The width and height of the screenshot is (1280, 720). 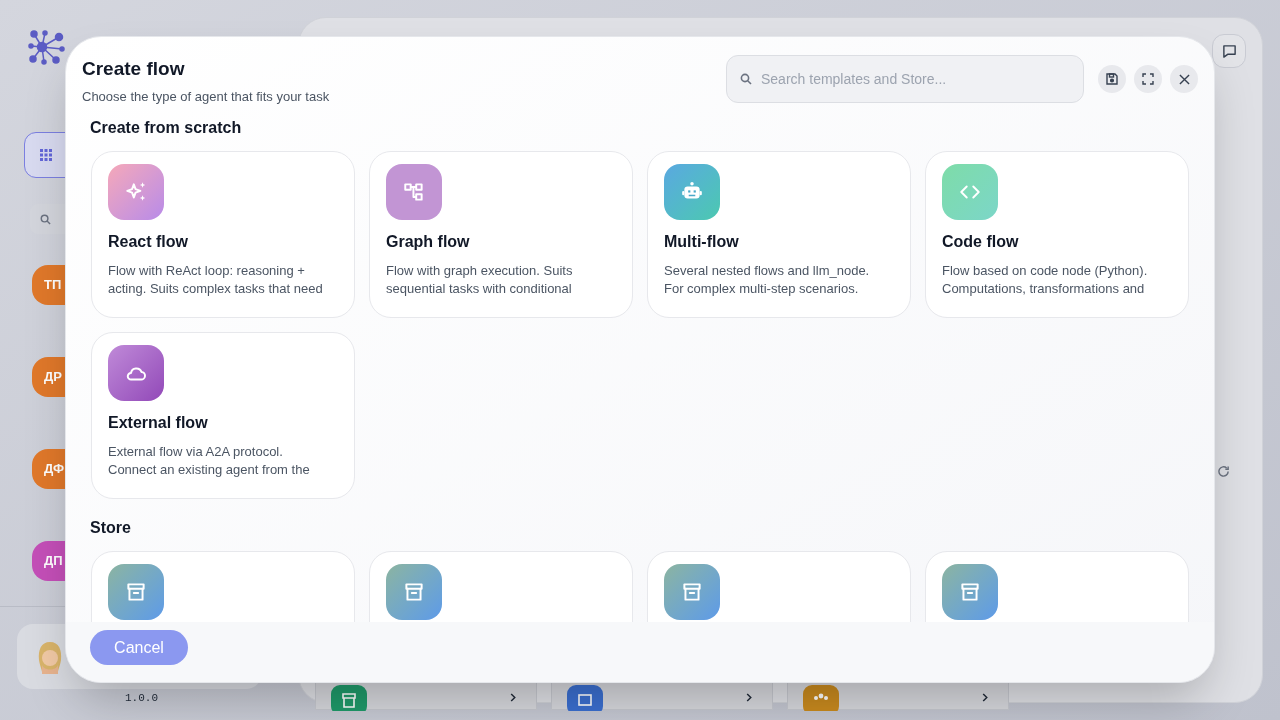 What do you see at coordinates (47, 49) in the screenshot?
I see `logo-icon` at bounding box center [47, 49].